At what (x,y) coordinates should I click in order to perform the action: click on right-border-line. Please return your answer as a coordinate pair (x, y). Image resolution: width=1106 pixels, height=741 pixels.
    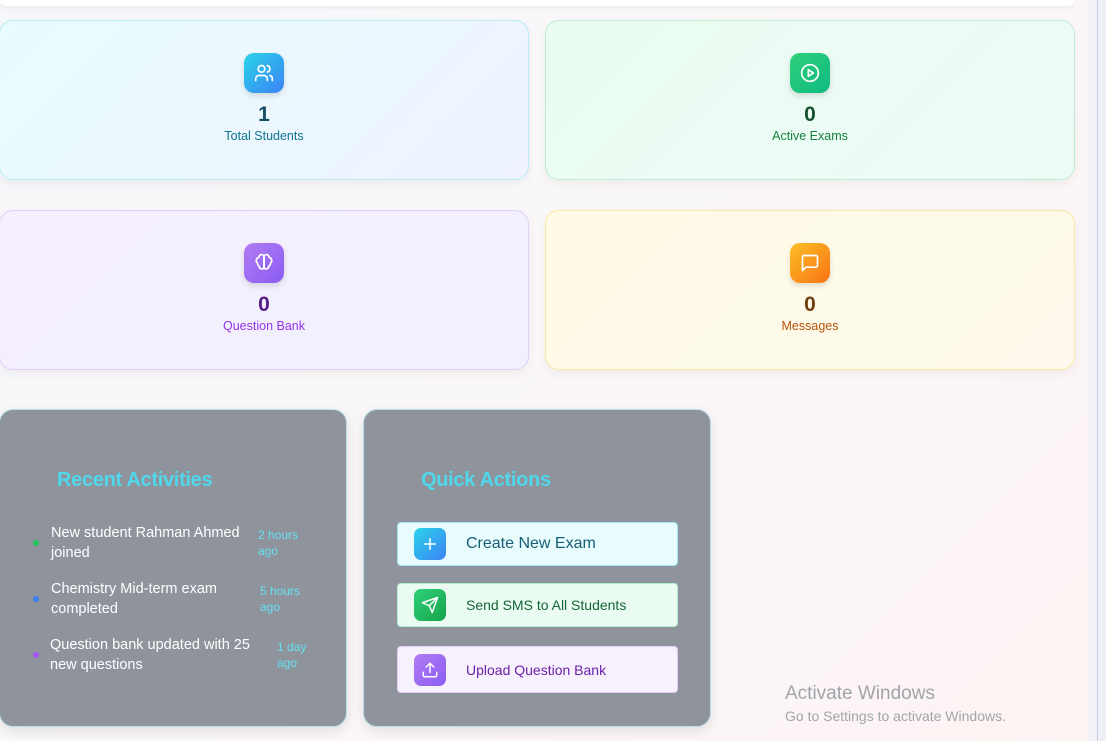
    Looking at the image, I should click on (1097, 370).